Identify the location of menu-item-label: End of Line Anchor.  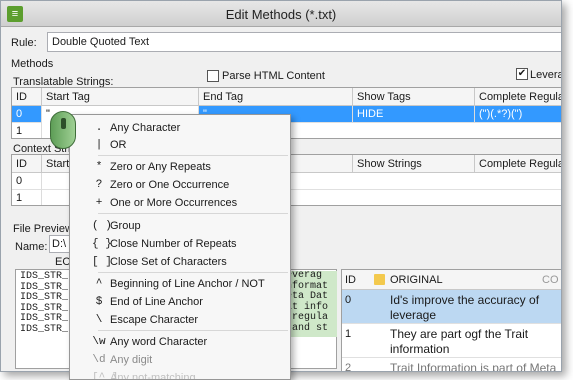
(156, 302).